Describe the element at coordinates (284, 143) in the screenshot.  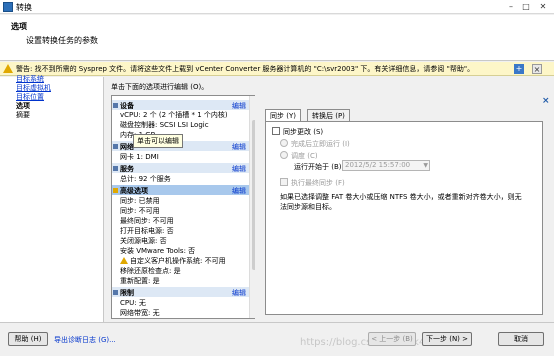
I see `run-after-radio` at that location.